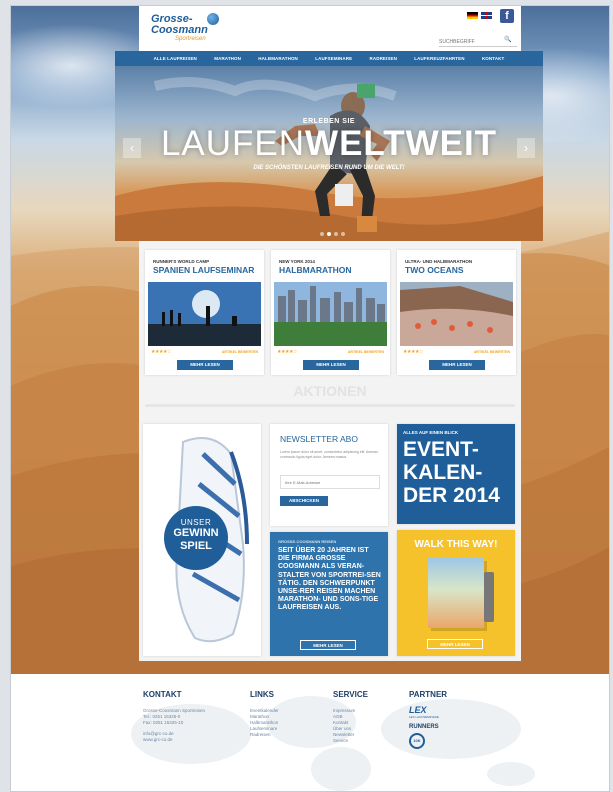 The height and width of the screenshot is (792, 613). I want to click on eventkalender-line2: KALEN-, so click(443, 472).